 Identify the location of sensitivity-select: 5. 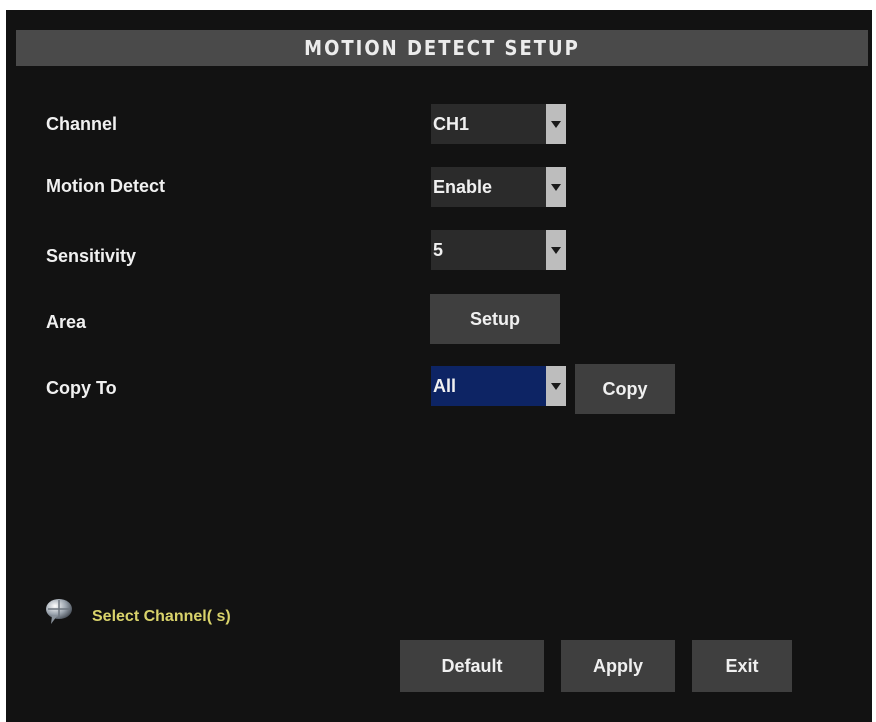
(498, 250).